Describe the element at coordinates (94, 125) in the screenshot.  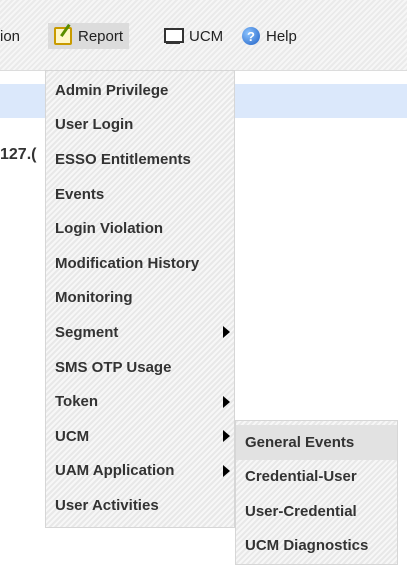
I see `menu-item-label: User Login` at that location.